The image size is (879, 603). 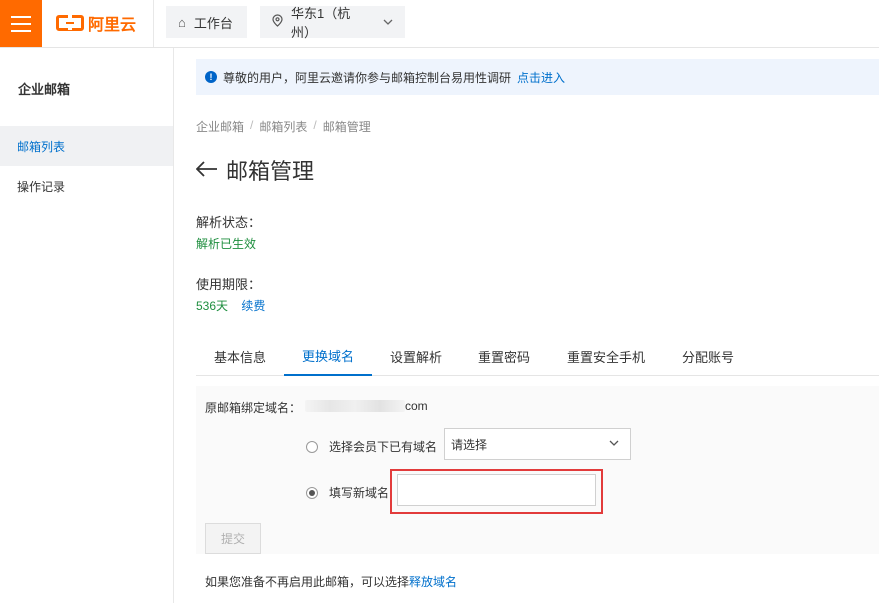 What do you see at coordinates (367, 77) in the screenshot?
I see `notice-text: 尊敬的用户，阿里云邀请你参与邮箱控制台易用性调研` at bounding box center [367, 77].